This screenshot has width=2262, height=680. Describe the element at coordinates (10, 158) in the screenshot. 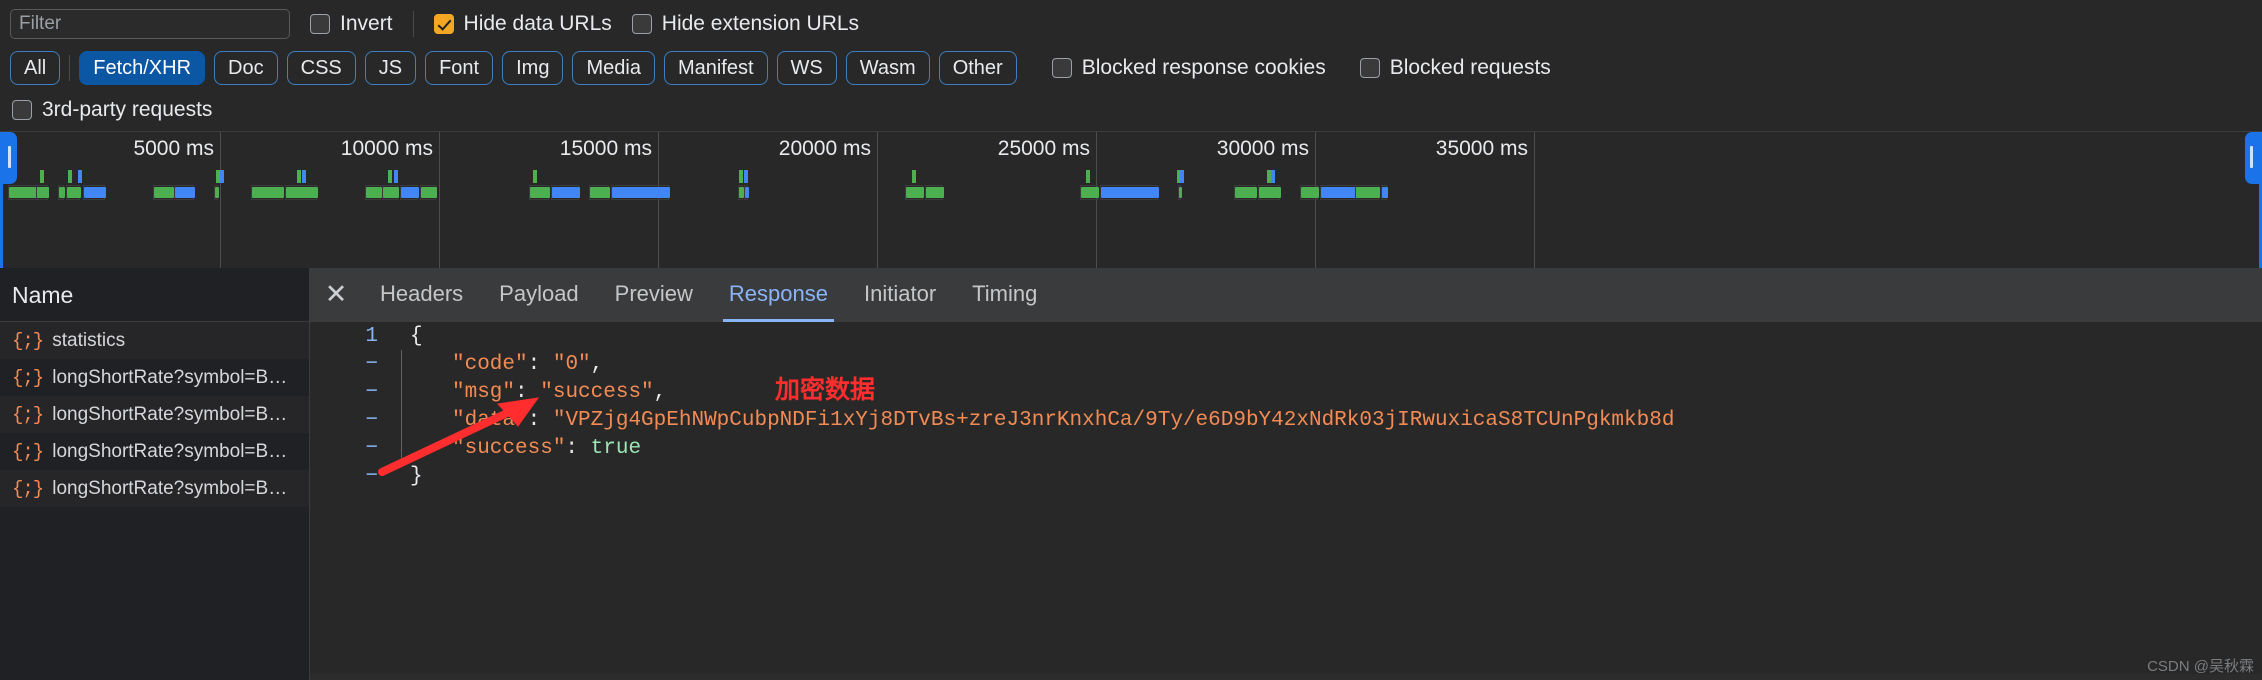

I see `overview-window-left-handle` at that location.